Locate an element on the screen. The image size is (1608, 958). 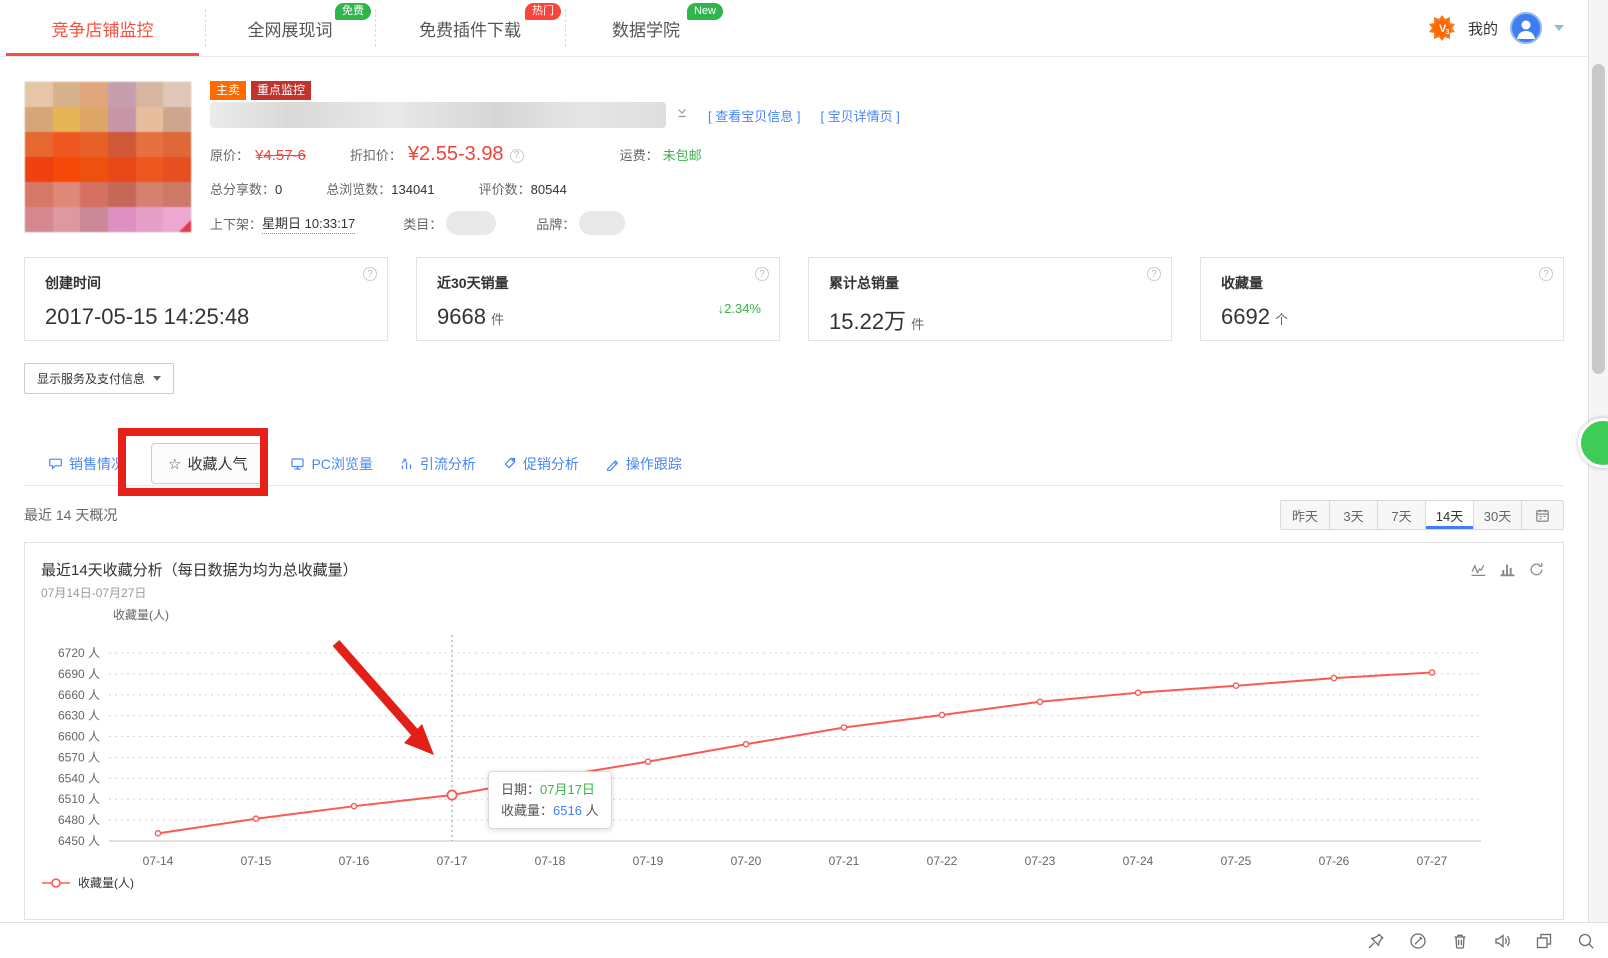
stat-label: 总浏览数： is located at coordinates (359, 189).